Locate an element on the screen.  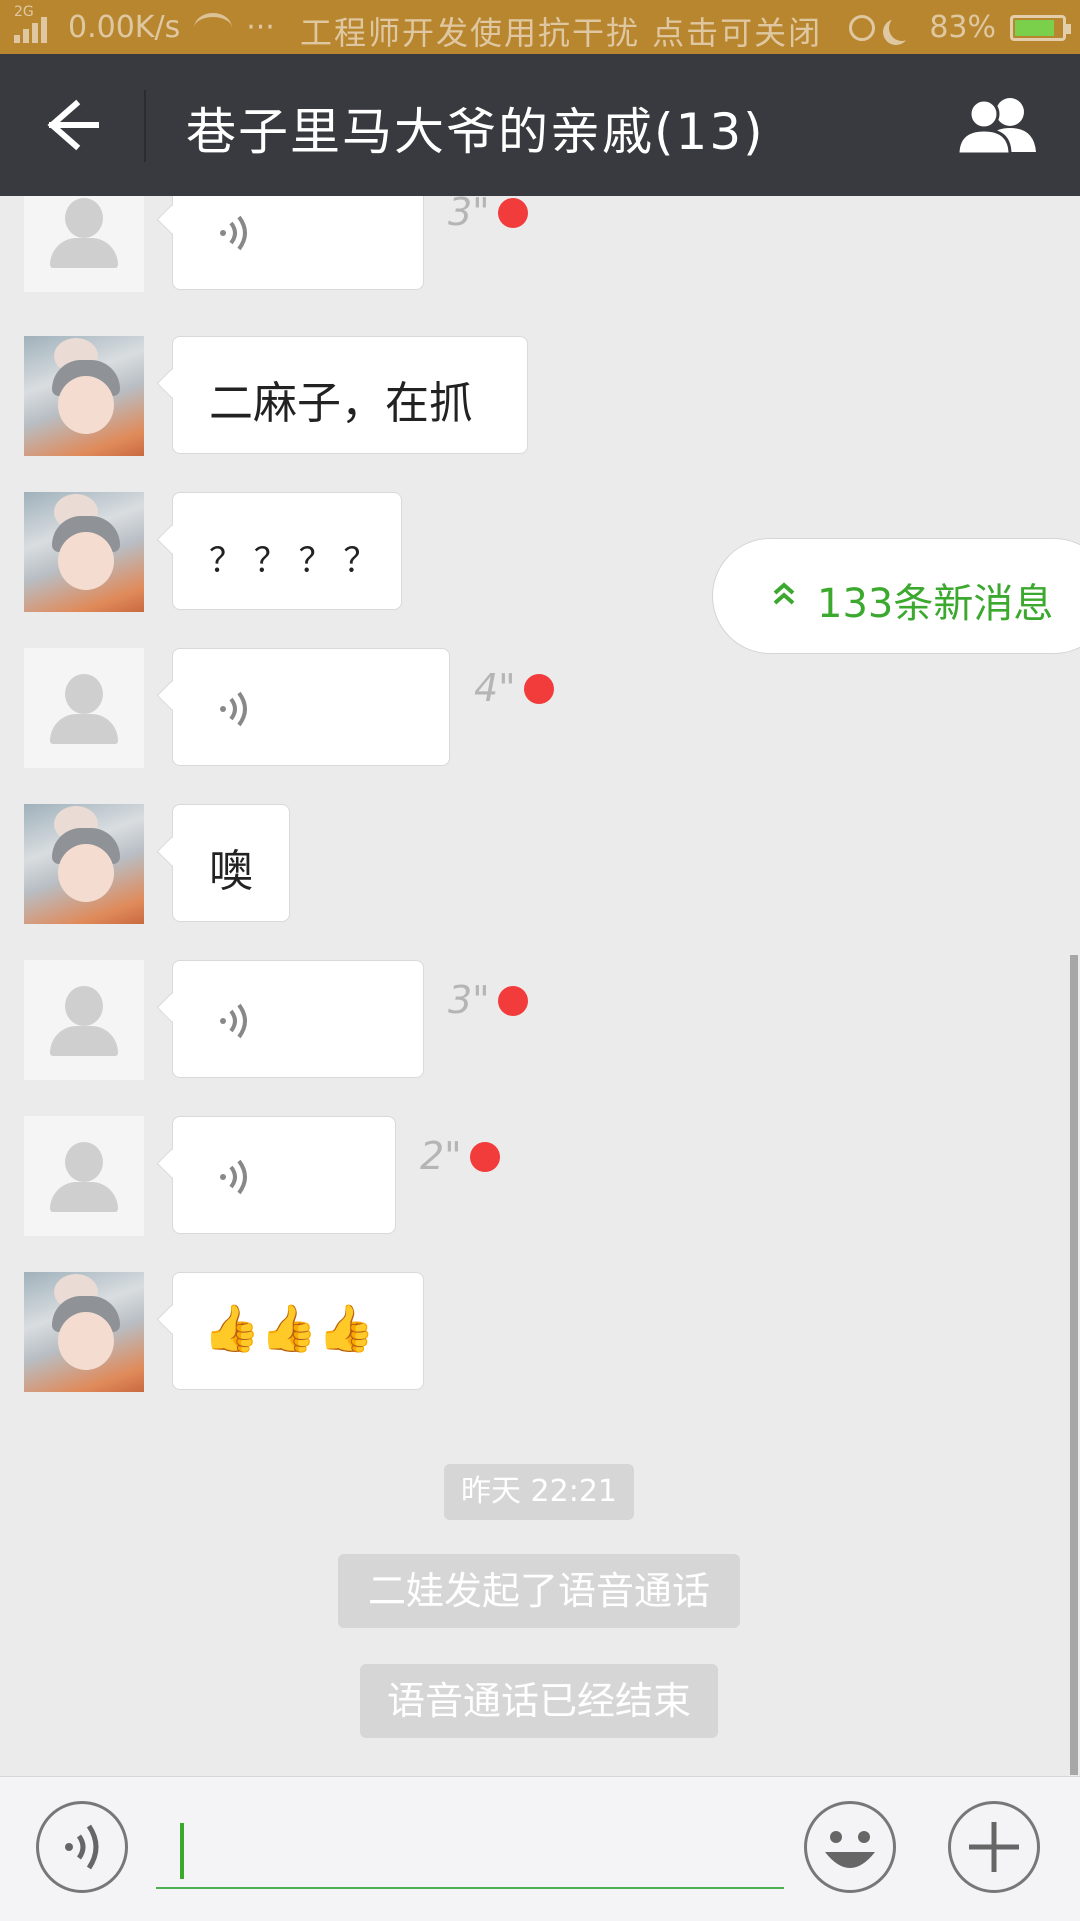
emoji-message-bubble: 👍👍👍 is located at coordinates (298, 1331).